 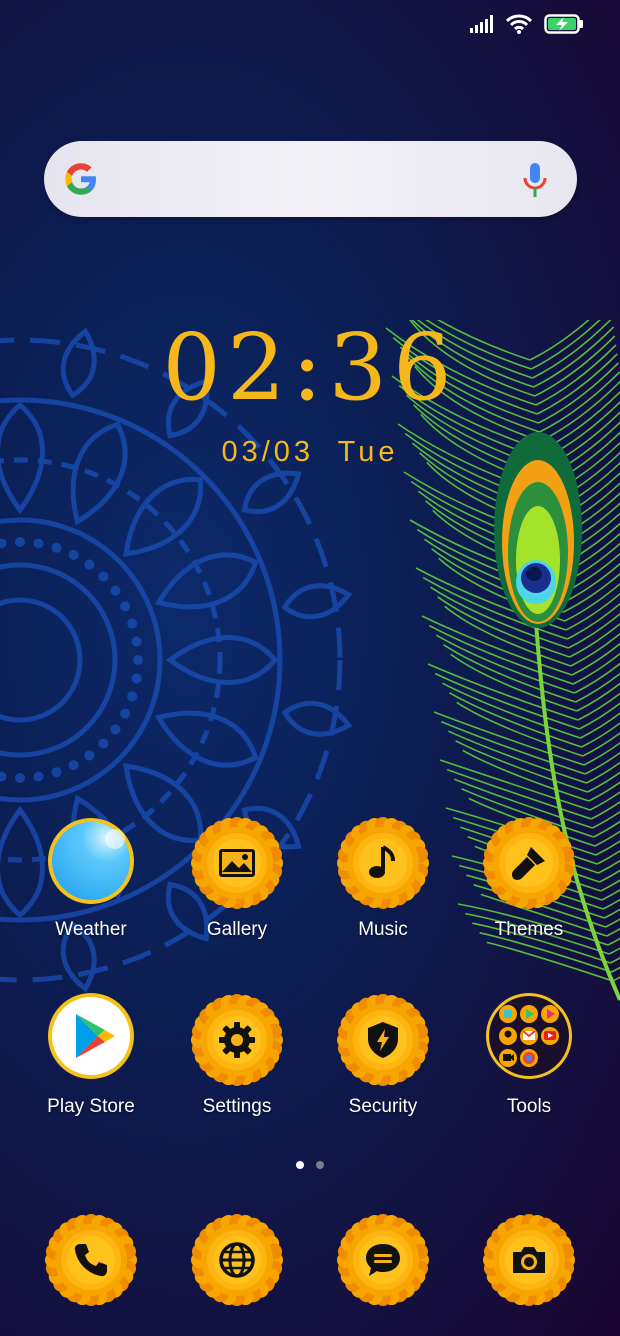 I want to click on app-themes: Themes, so click(x=529, y=878).